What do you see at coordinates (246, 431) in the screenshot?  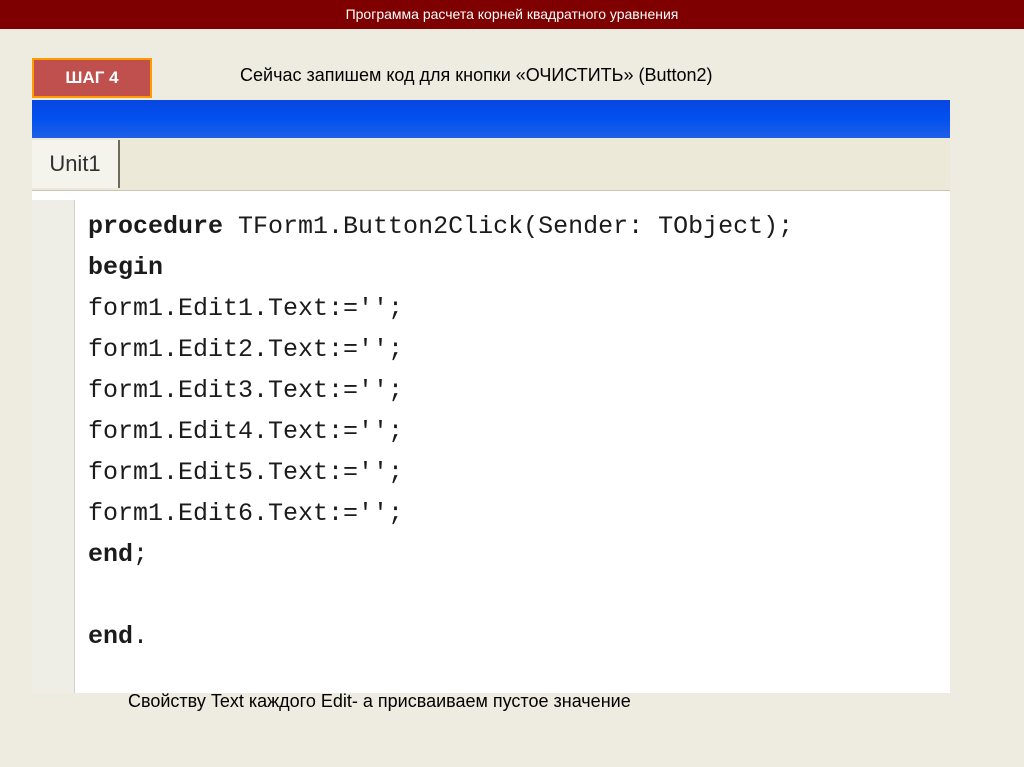 I see `code-text: form1.Edit4.Text:='';` at bounding box center [246, 431].